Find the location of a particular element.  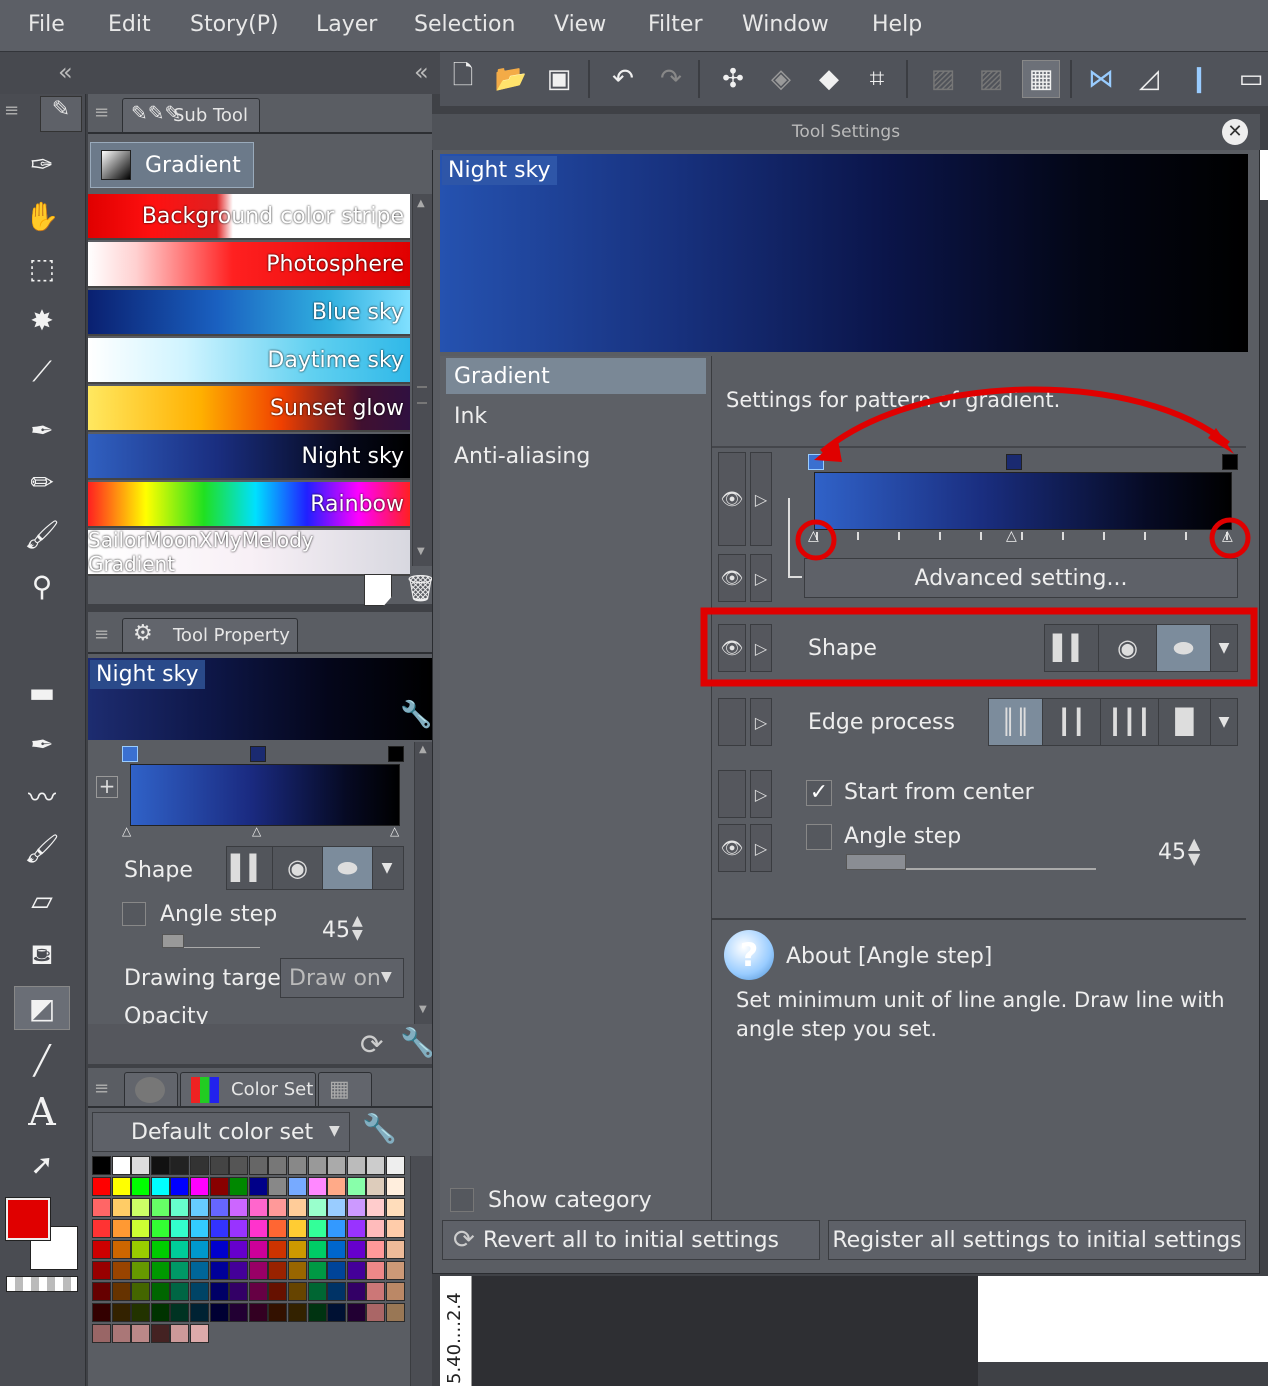

auto-select-icon: ✸ is located at coordinates (42, 320).